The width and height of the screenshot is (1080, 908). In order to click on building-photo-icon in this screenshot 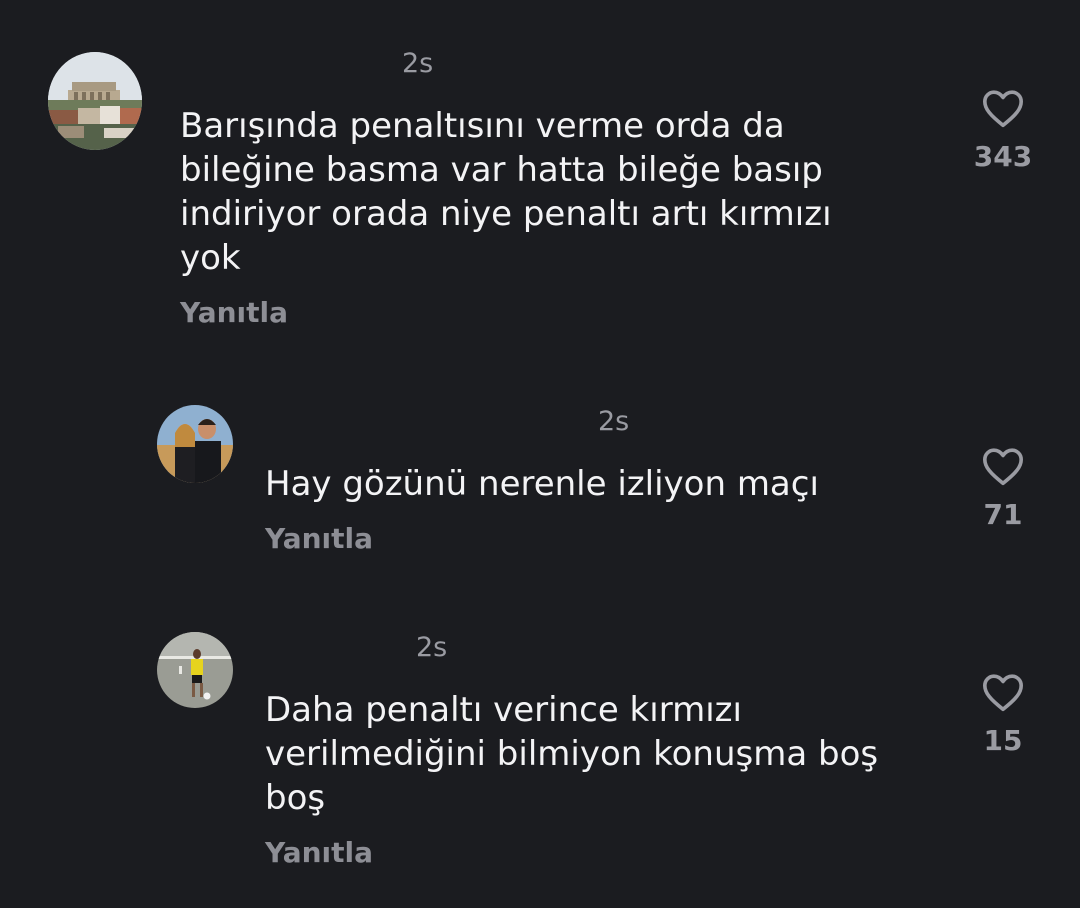, I will do `click(95, 101)`.